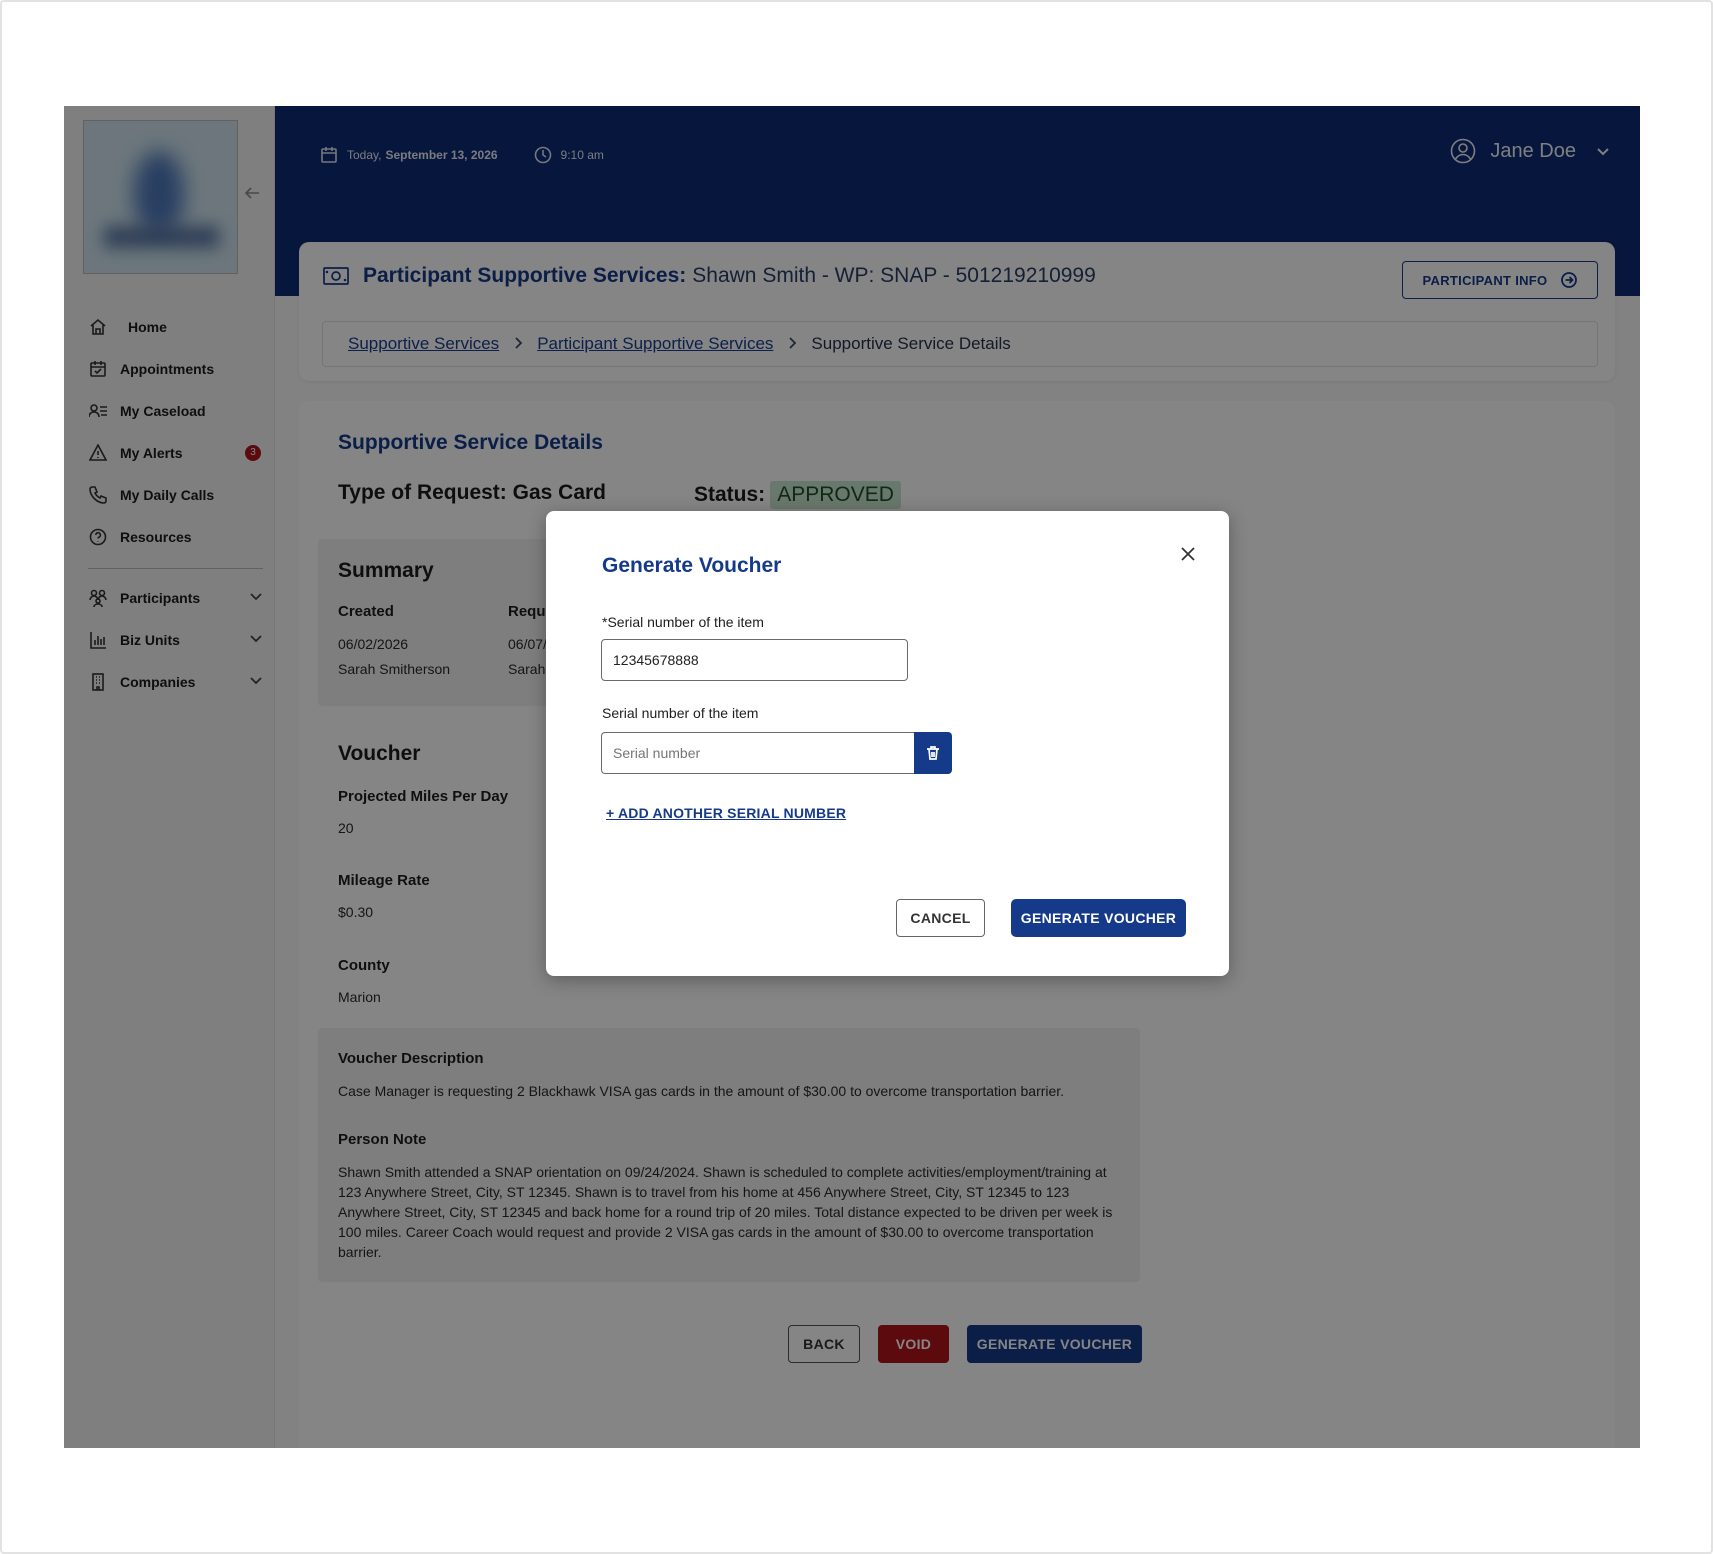  What do you see at coordinates (692, 565) in the screenshot?
I see `modal-title: Generate Voucher` at bounding box center [692, 565].